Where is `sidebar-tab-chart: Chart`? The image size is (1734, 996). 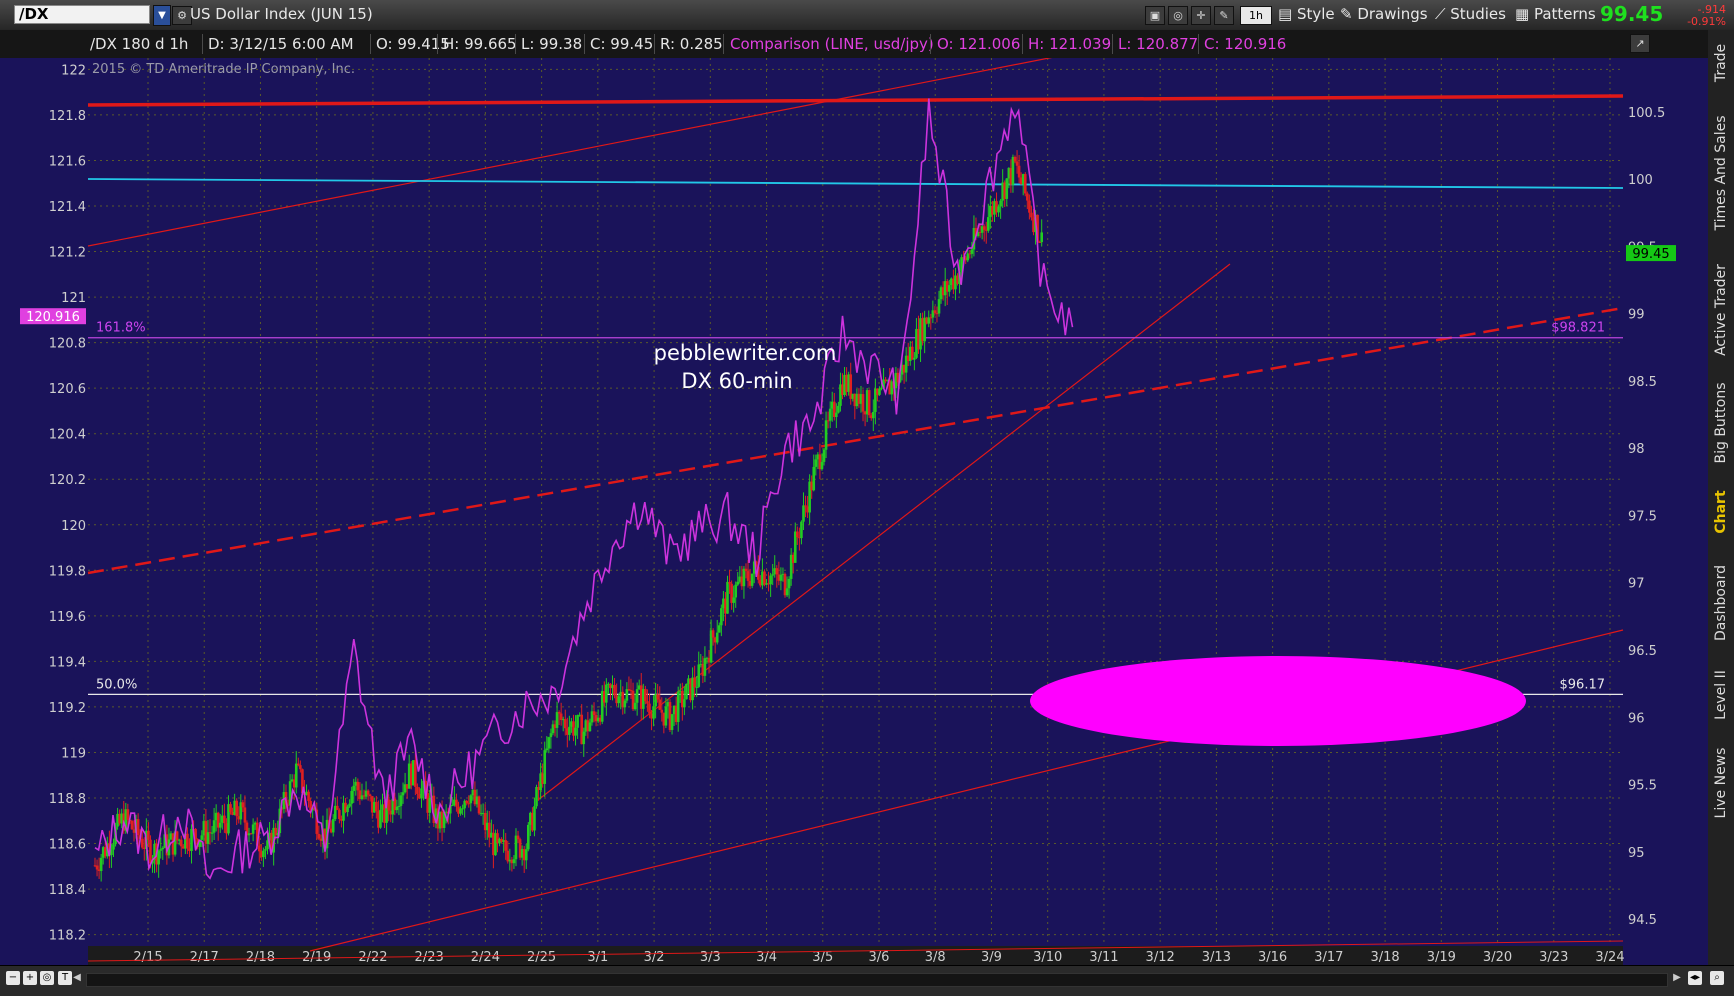 sidebar-tab-chart: Chart is located at coordinates (1721, 512).